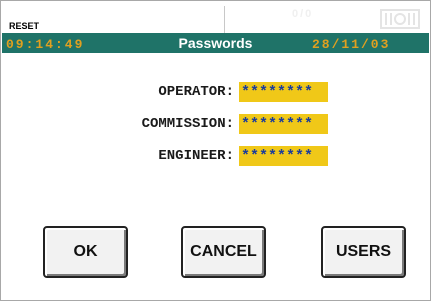 The width and height of the screenshot is (431, 301). I want to click on ok-button: OK, so click(85, 252).